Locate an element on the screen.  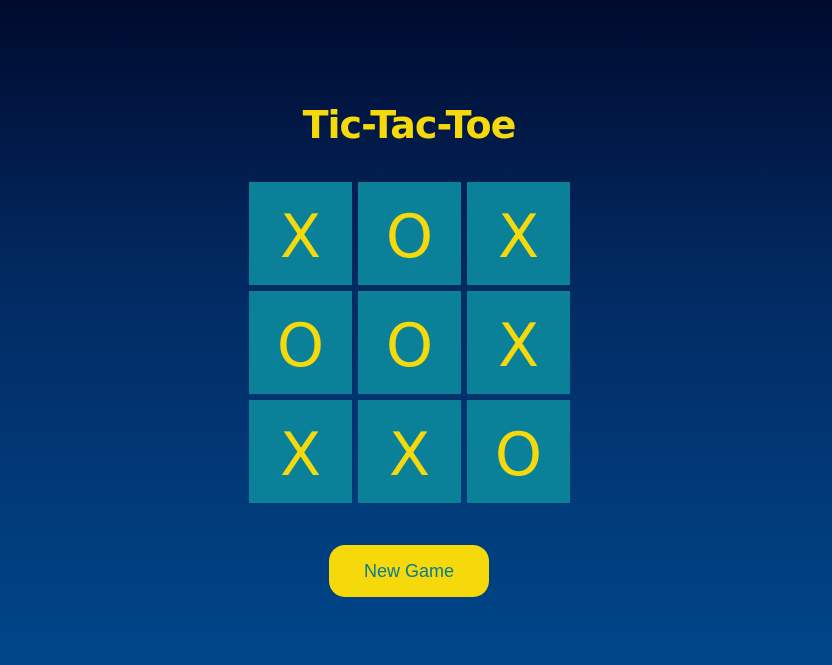
board-cell-3: X is located at coordinates (518, 233).